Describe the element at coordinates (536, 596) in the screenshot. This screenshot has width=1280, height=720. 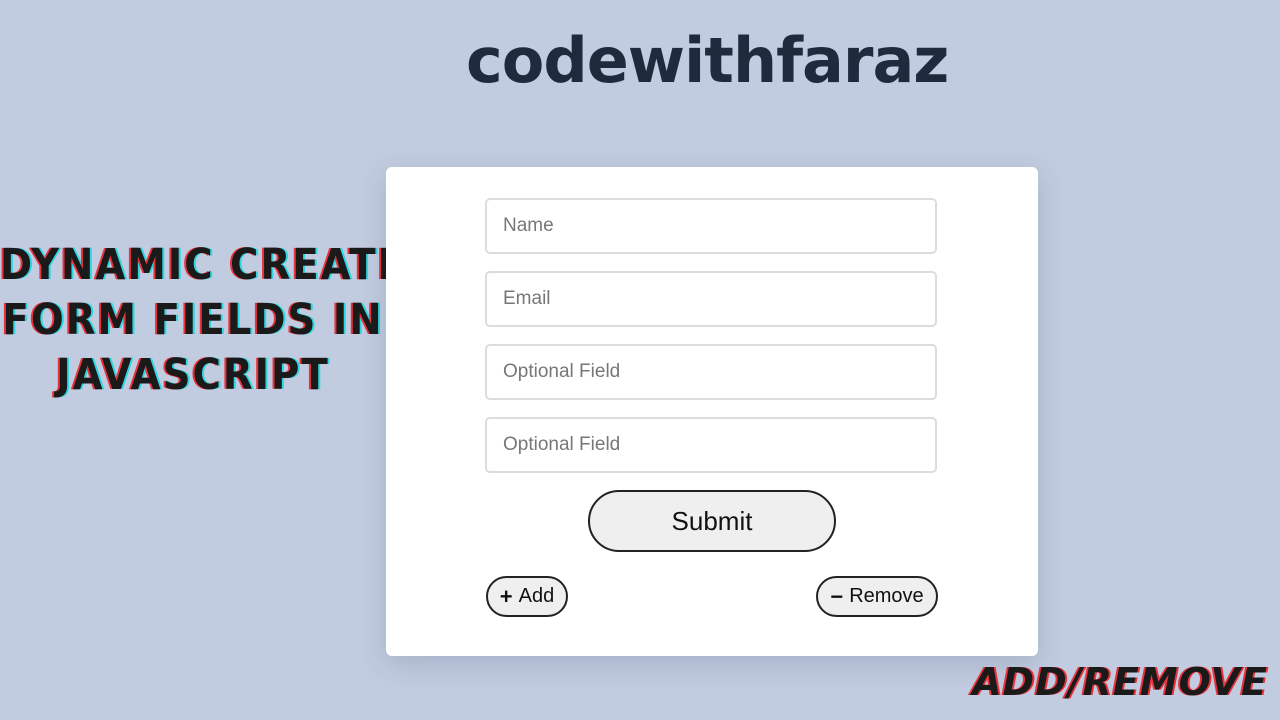
I see `add-button-label: Add` at that location.